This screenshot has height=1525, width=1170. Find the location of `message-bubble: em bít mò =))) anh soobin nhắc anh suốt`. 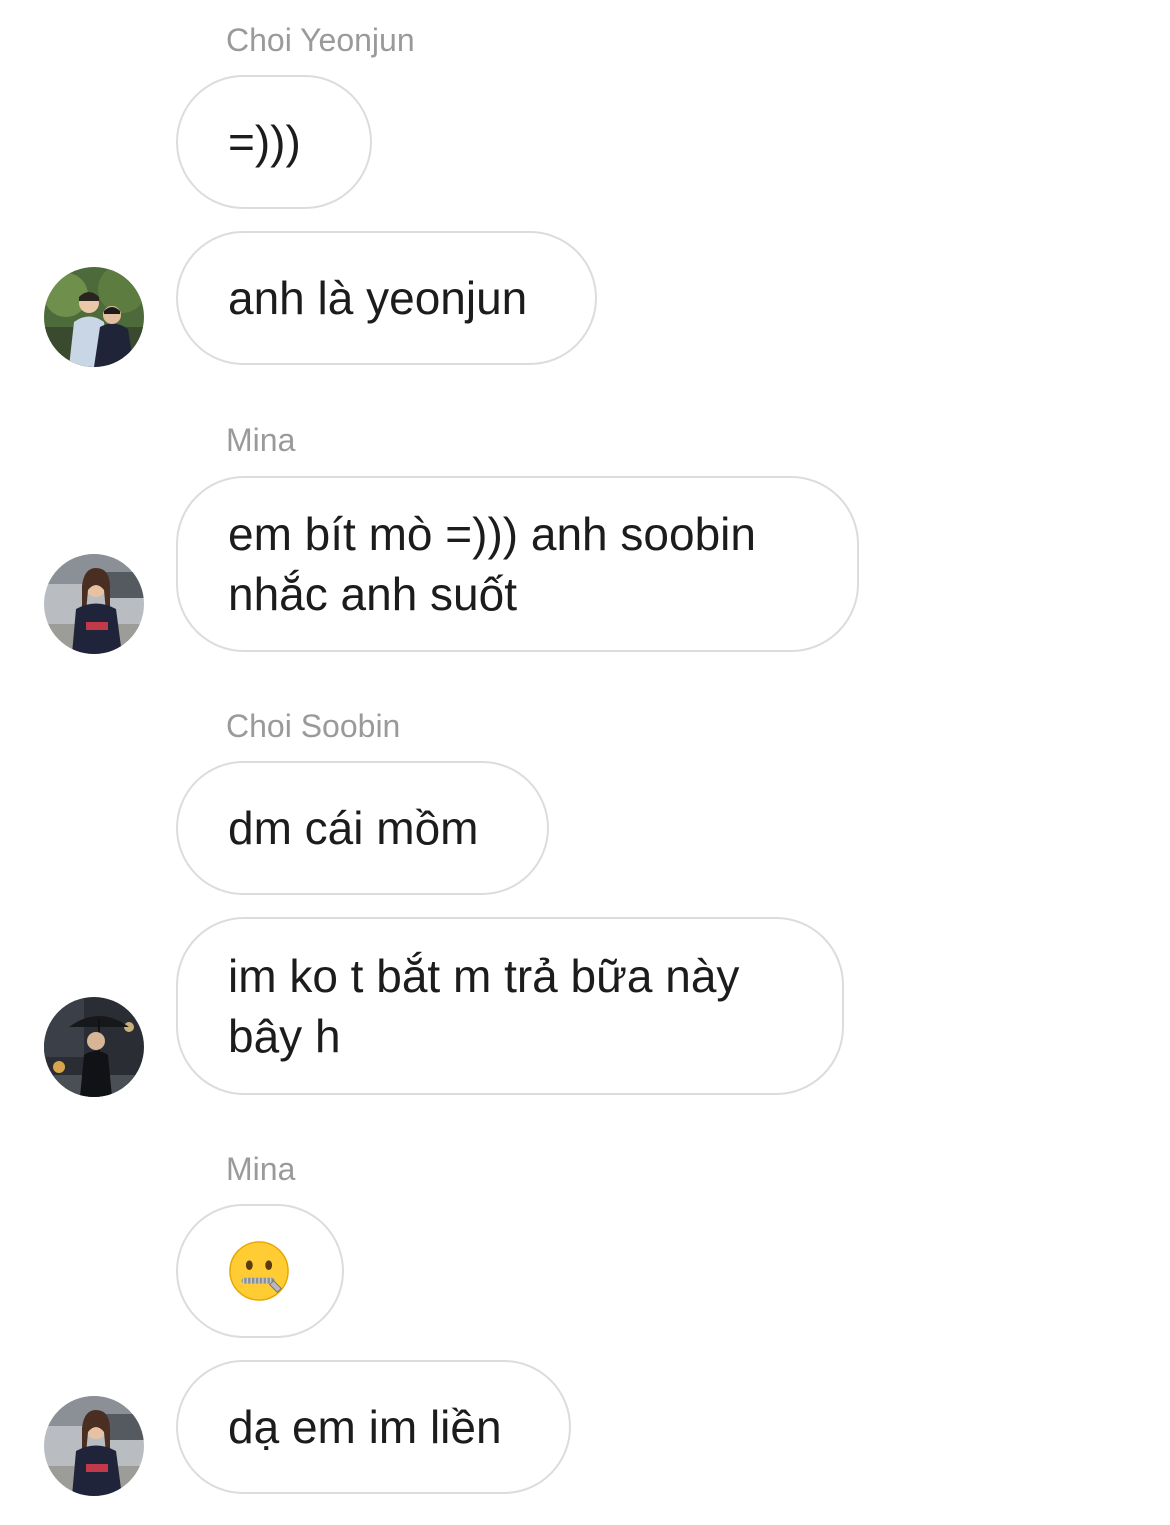

message-bubble: em bít mò =))) anh soobin nhắc anh suốt is located at coordinates (517, 564).